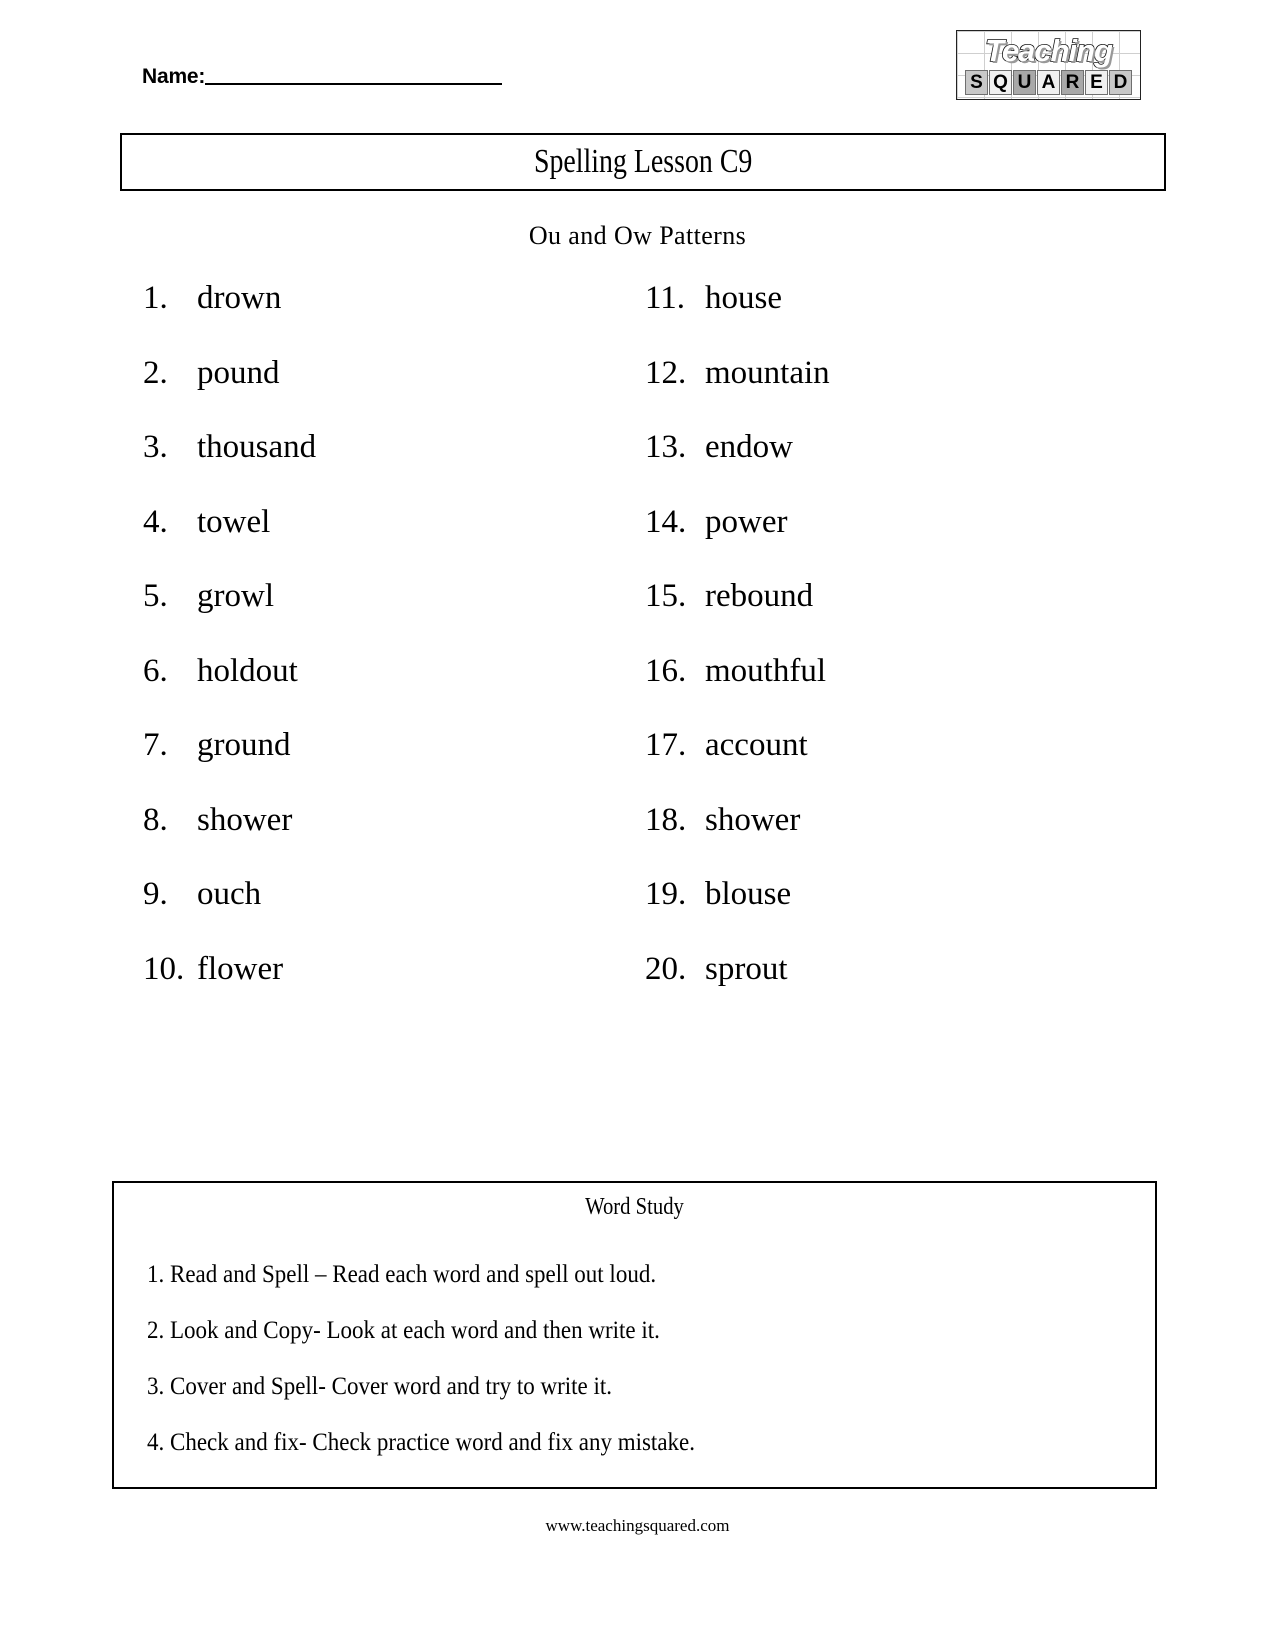 The height and width of the screenshot is (1650, 1275). I want to click on word-list-item: 10. flower, so click(229, 986).